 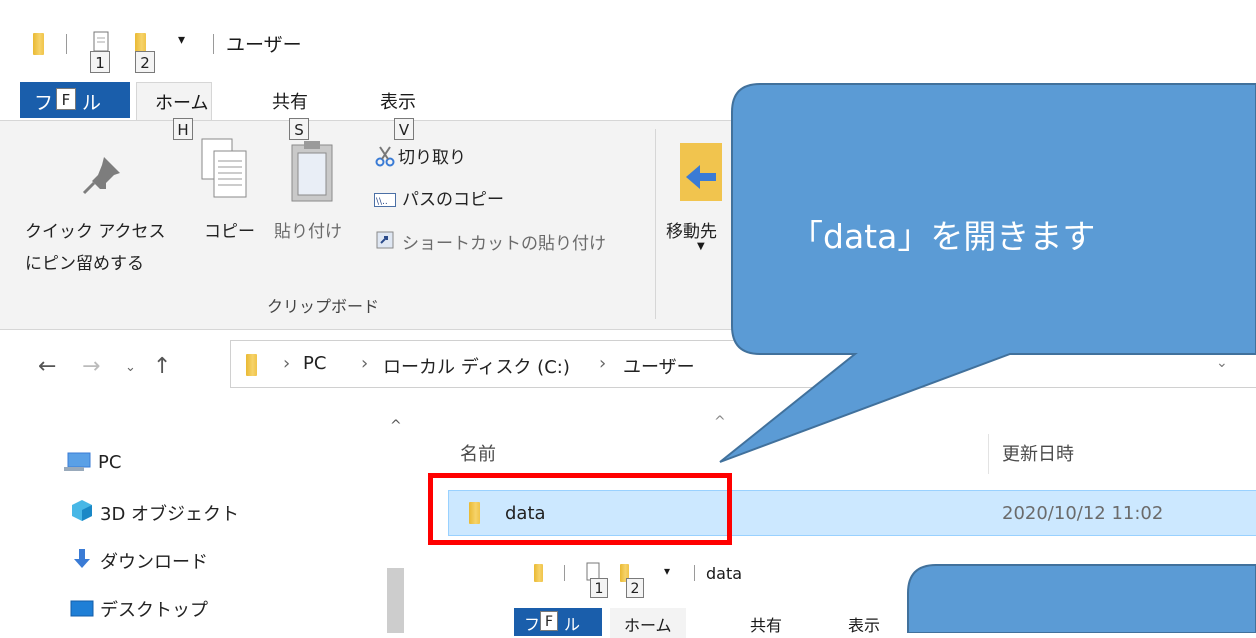 What do you see at coordinates (943, 236) in the screenshot?
I see `callout-text: 「data」を開きます` at bounding box center [943, 236].